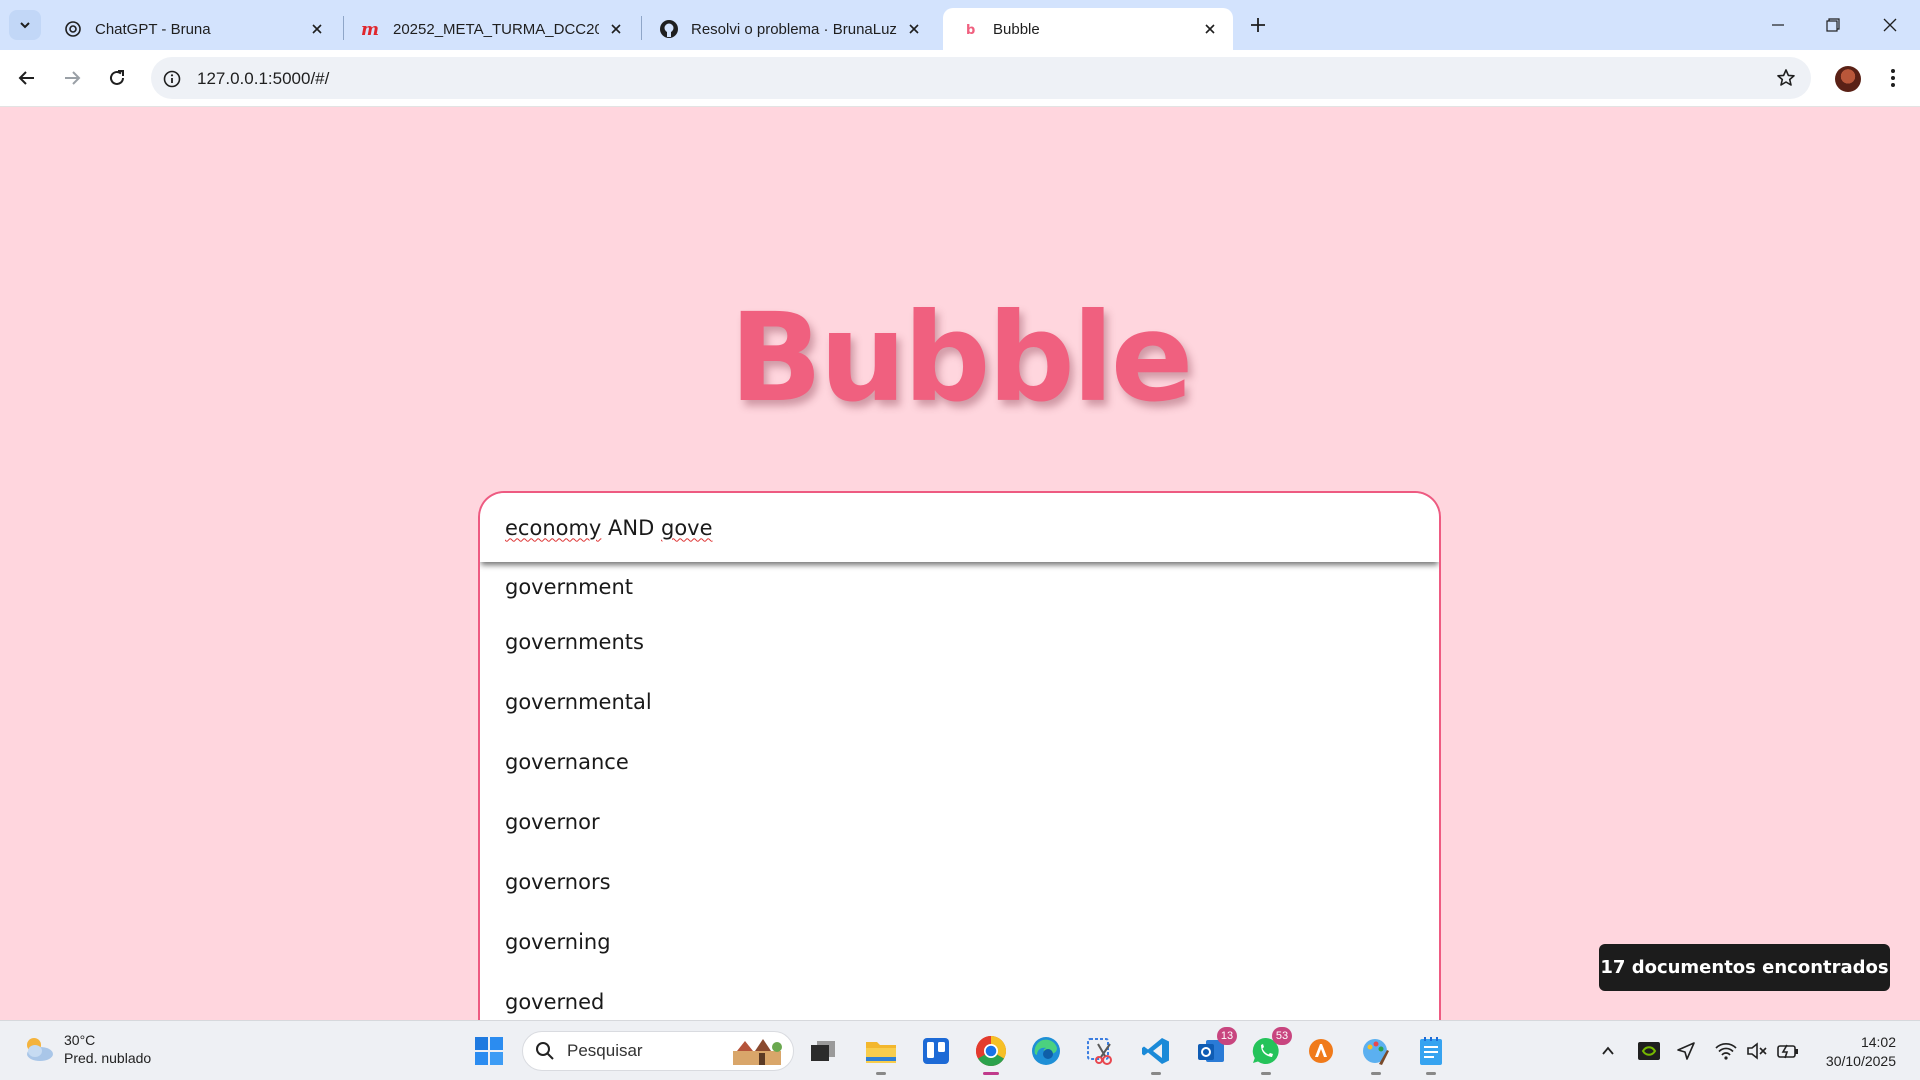 The height and width of the screenshot is (1080, 1920). I want to click on security-app-icon, so click(1321, 1051).